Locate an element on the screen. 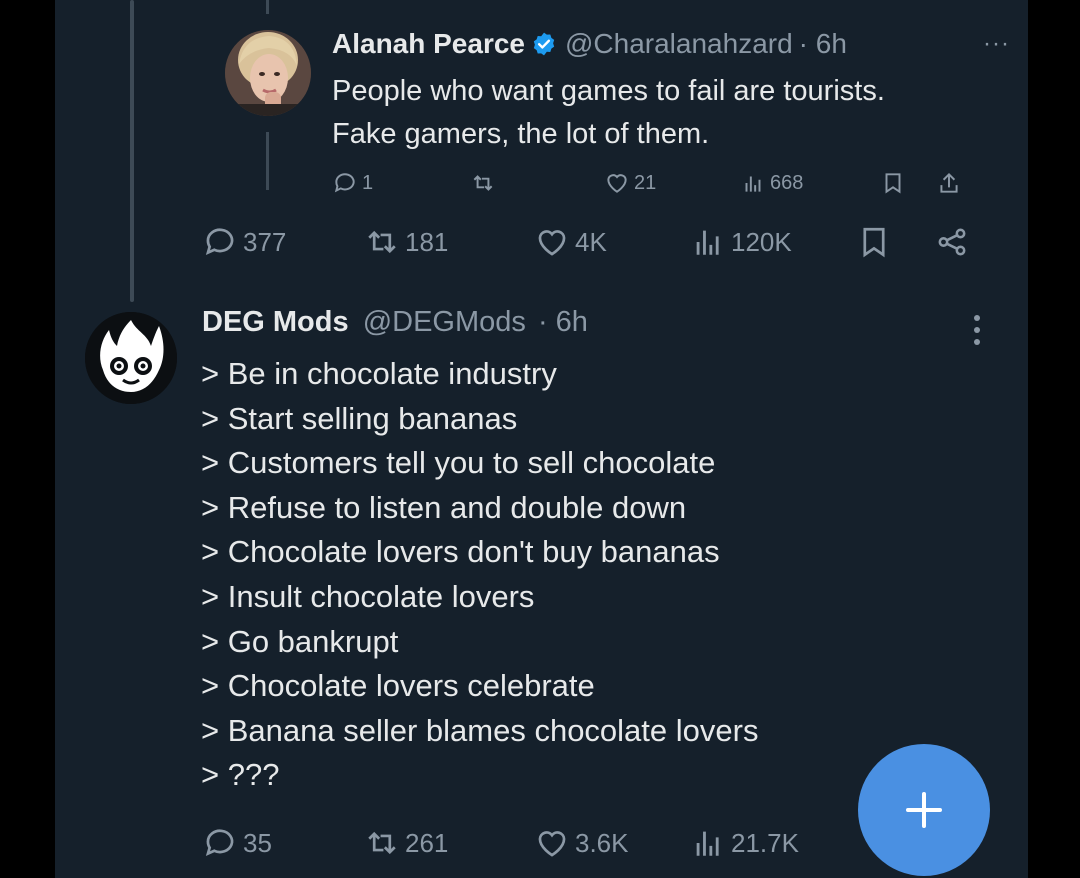 Image resolution: width=1080 pixels, height=878 pixels. nested-thread-line-top is located at coordinates (267, 7).